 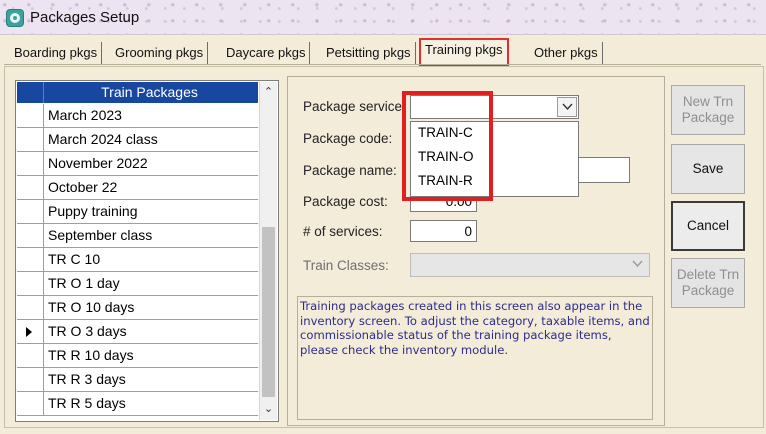 I want to click on grid-header: Train Packages, so click(x=137, y=92).